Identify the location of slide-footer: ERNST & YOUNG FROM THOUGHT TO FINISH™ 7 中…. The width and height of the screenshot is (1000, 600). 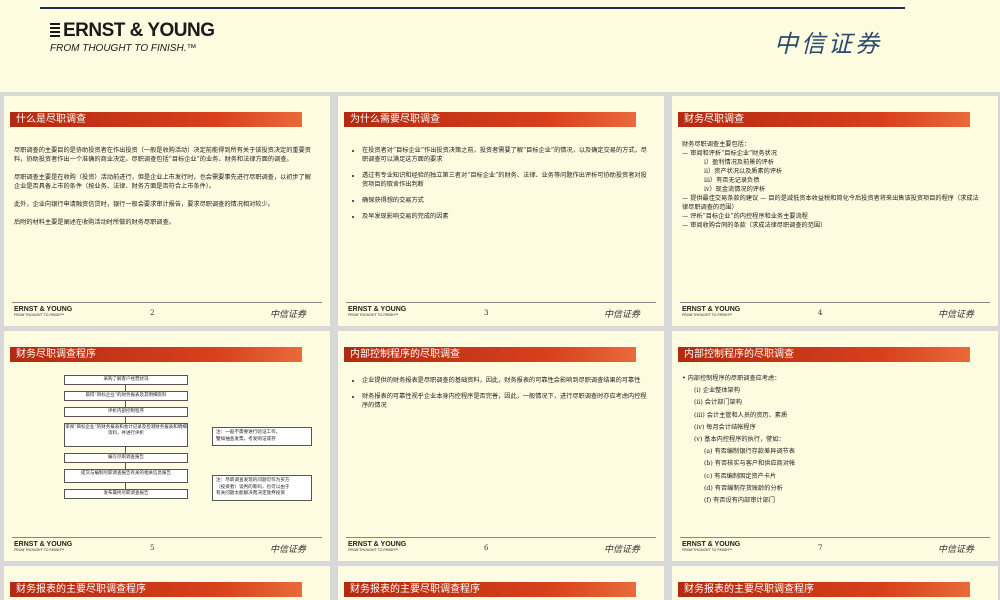
(835, 547).